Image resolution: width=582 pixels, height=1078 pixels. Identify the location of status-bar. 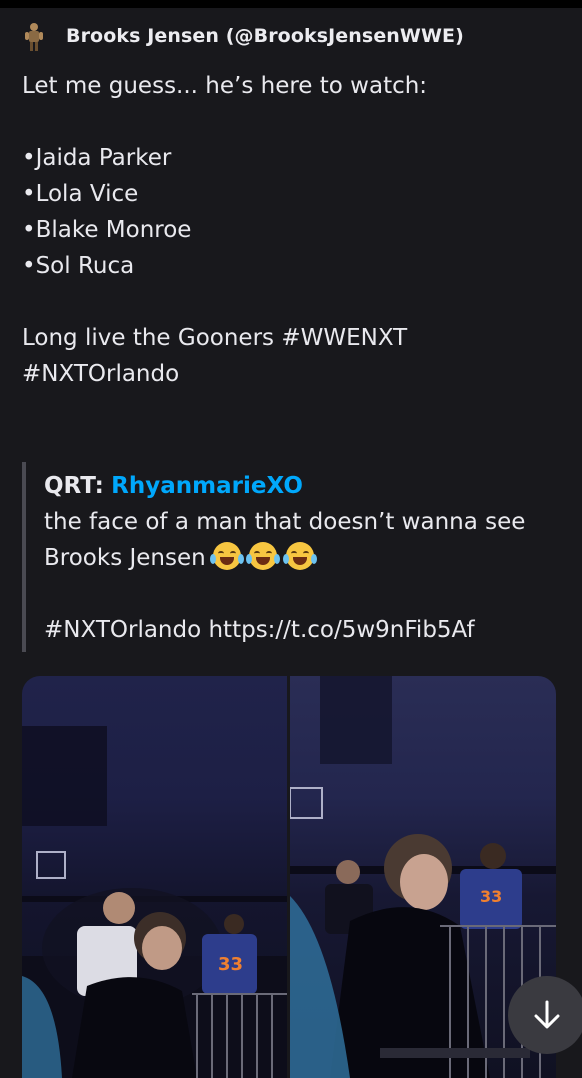
(291, 4).